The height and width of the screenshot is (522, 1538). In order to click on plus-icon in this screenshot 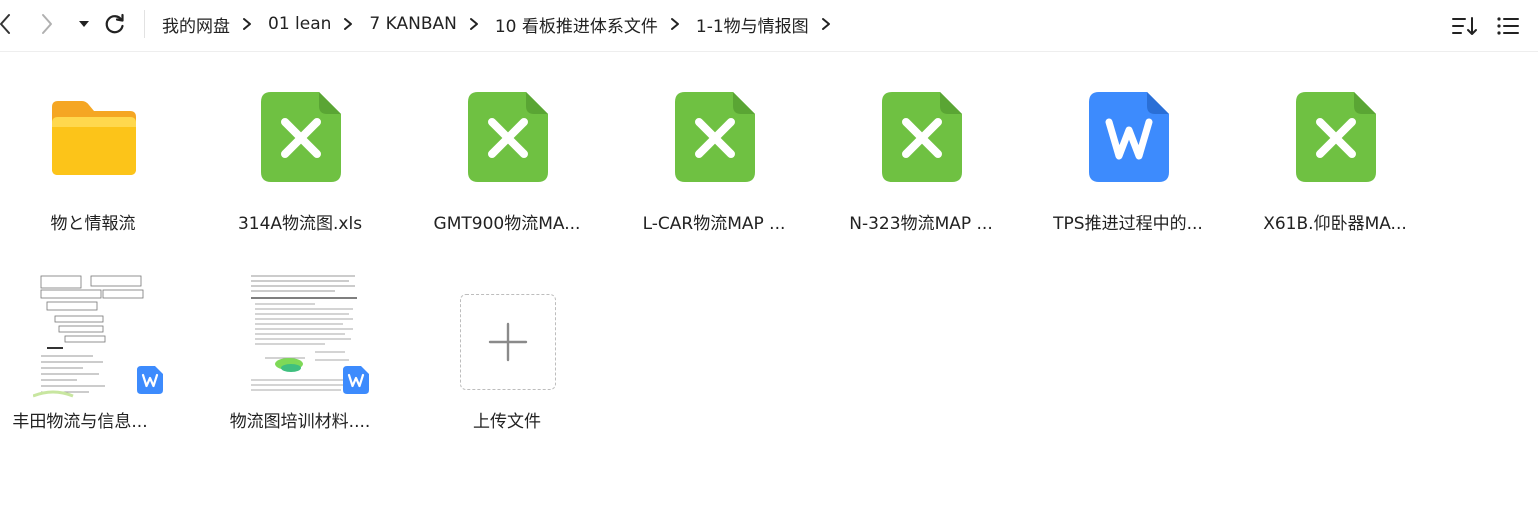, I will do `click(508, 342)`.